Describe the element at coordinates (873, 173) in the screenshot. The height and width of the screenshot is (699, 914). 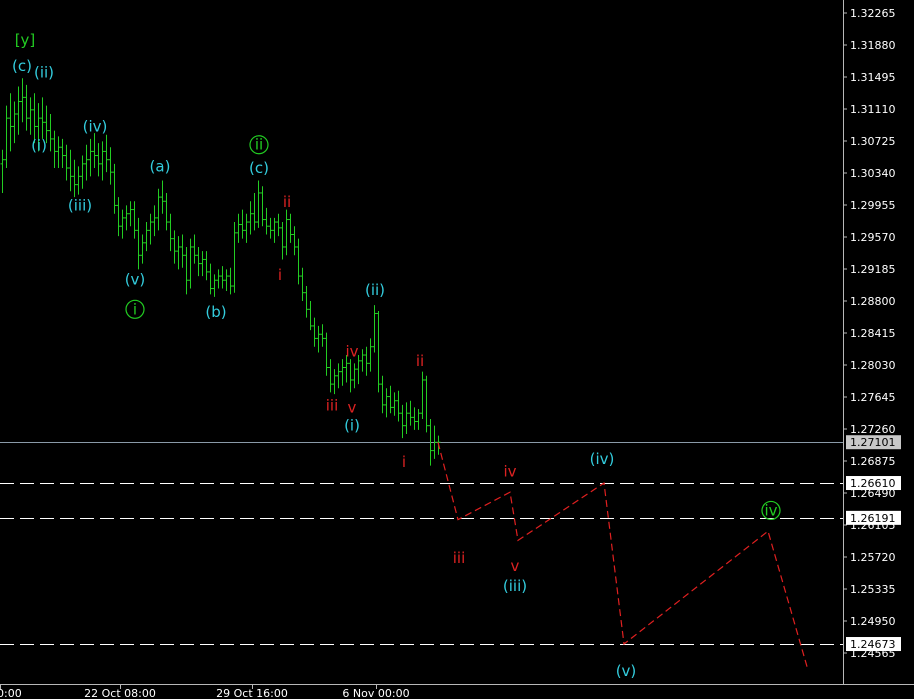
I see `price-tick-label: 1.30340` at that location.